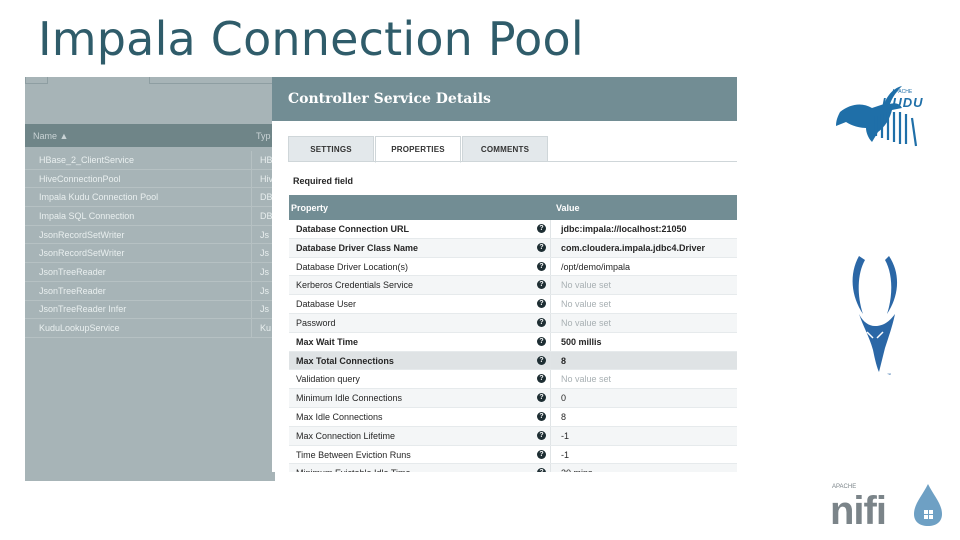 This screenshot has width=960, height=540. What do you see at coordinates (79, 328) in the screenshot?
I see `list-row-name: KuduLookupService` at bounding box center [79, 328].